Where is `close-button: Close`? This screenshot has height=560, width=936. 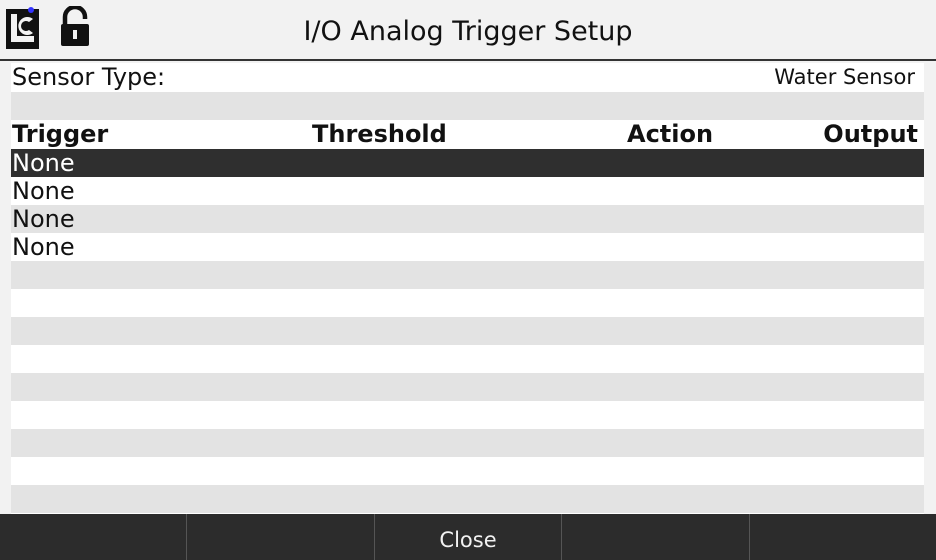
close-button: Close is located at coordinates (467, 537).